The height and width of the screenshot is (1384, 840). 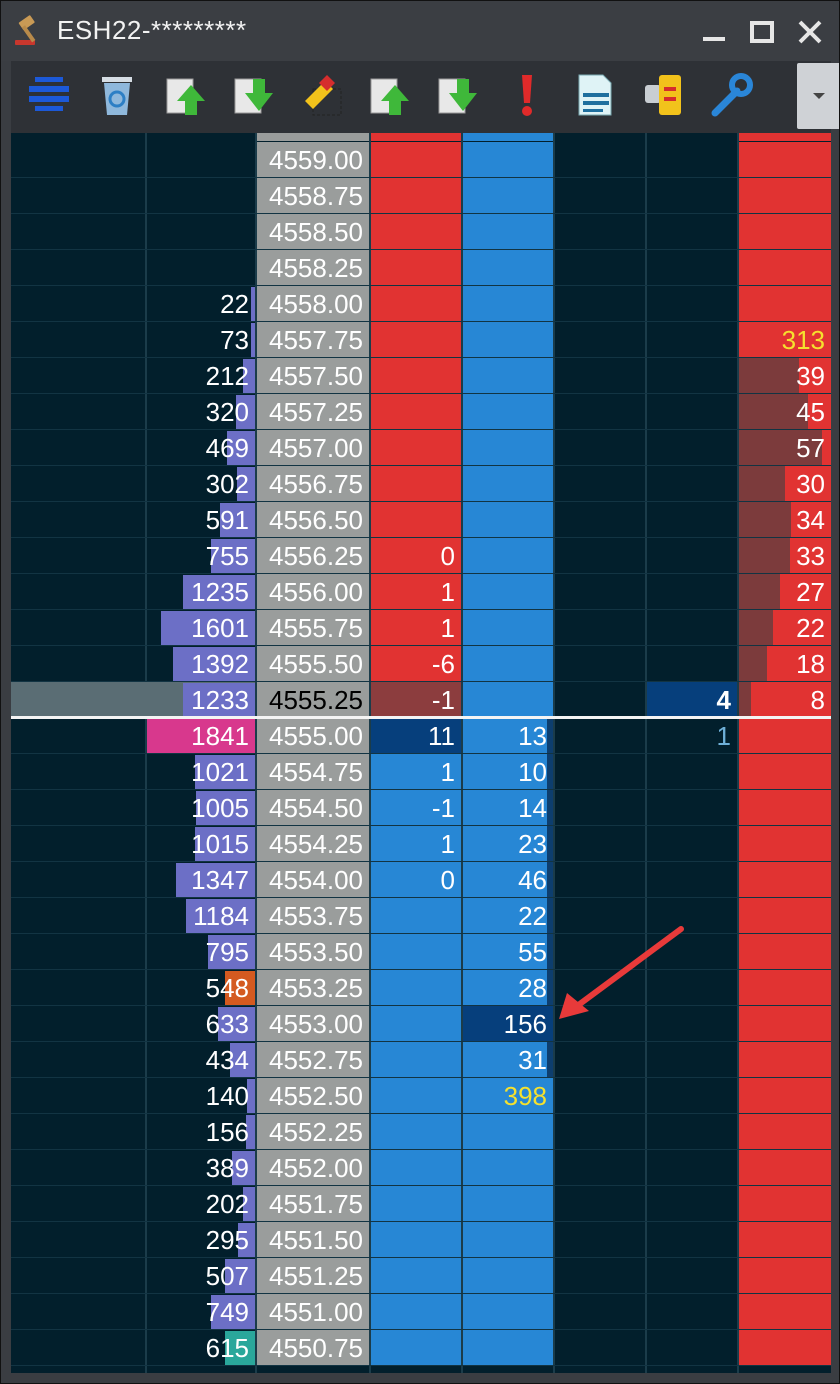 I want to click on ladder-row: 749 4551.00, so click(x=421, y=1312).